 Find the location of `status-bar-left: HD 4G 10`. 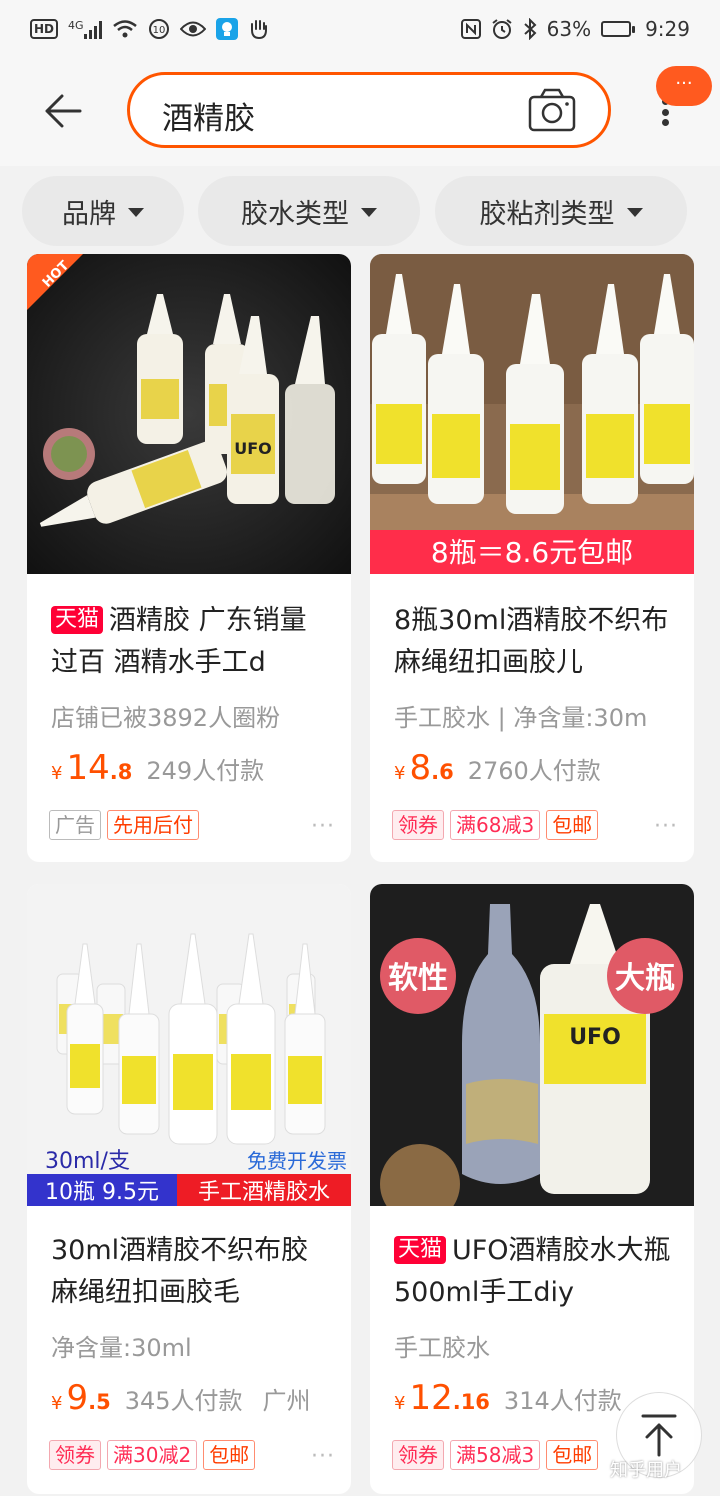

status-bar-left: HD 4G 10 is located at coordinates (150, 29).